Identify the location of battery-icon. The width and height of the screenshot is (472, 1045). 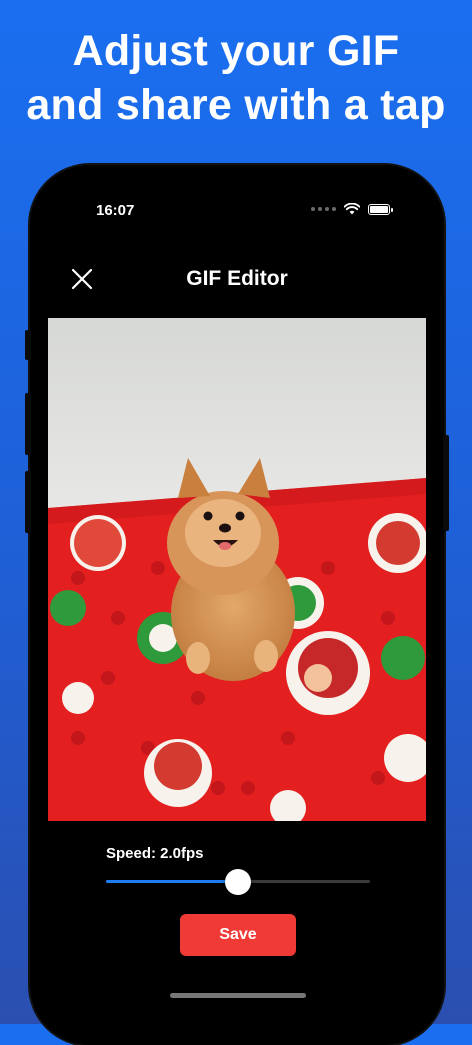
(380, 209).